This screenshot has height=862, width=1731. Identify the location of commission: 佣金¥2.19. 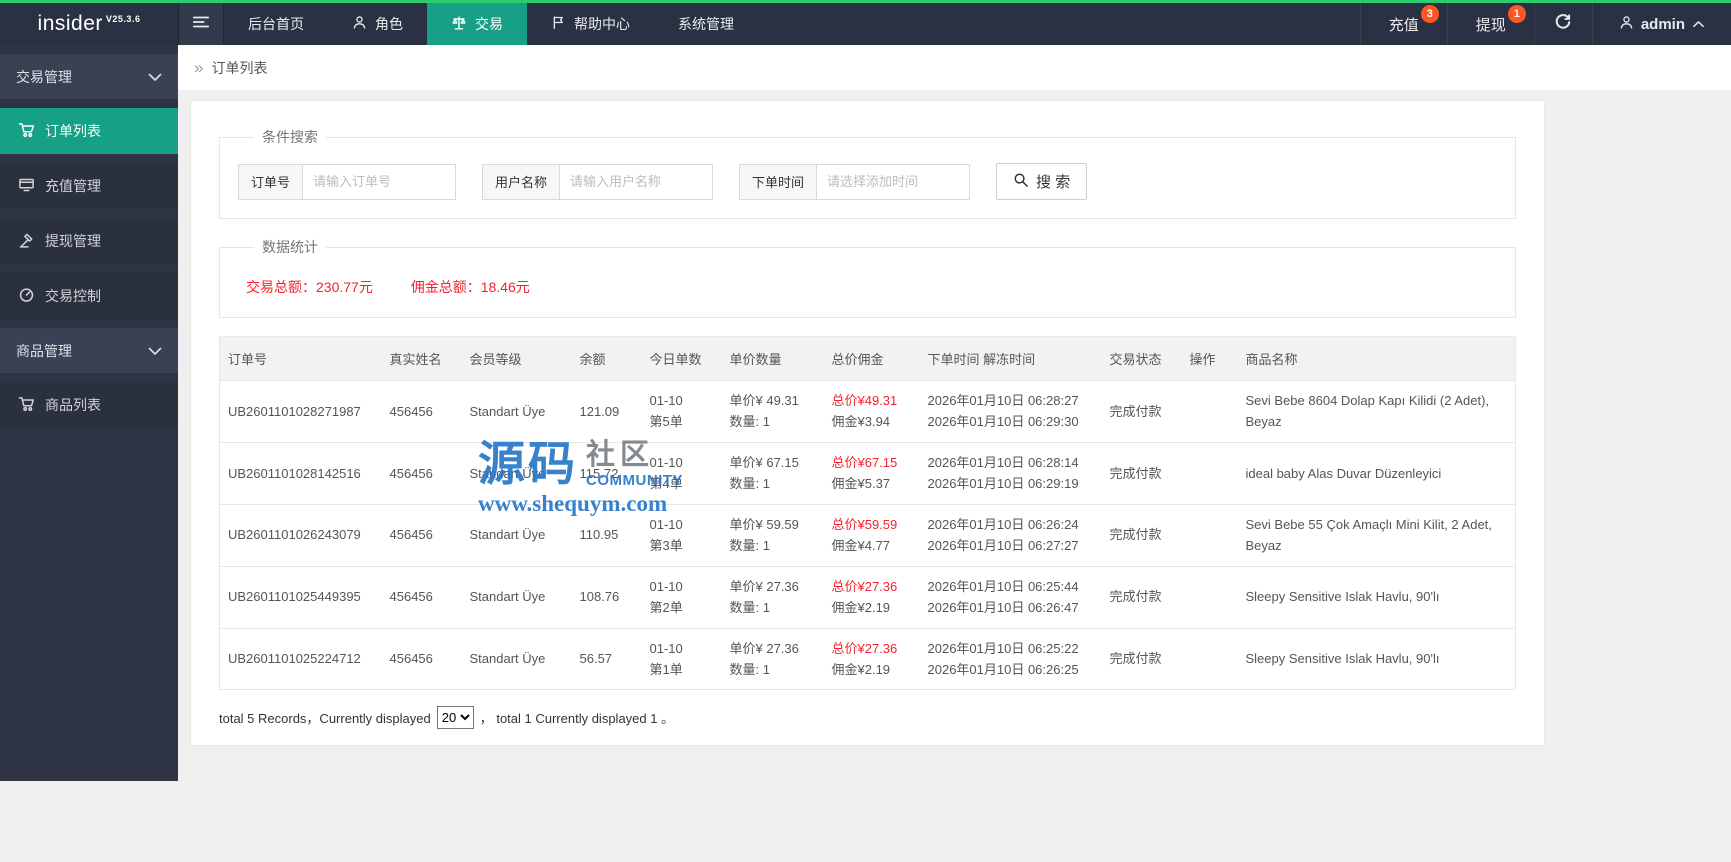
(861, 669).